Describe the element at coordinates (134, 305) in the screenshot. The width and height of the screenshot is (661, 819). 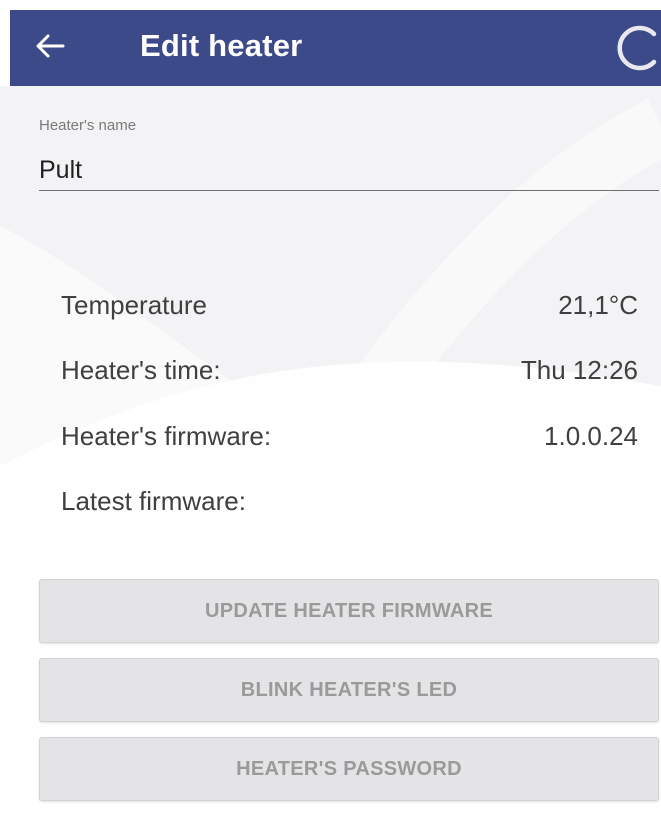
I see `temperature-label: Temperature` at that location.